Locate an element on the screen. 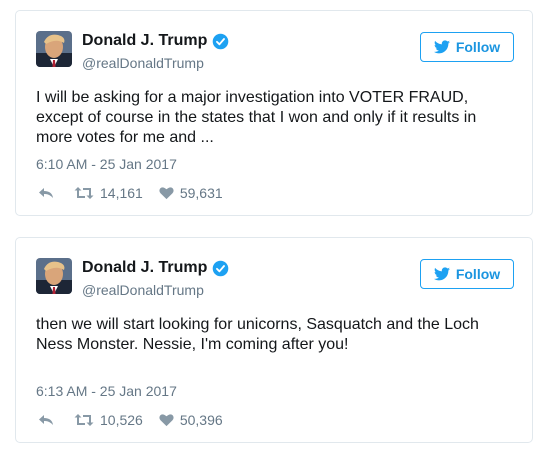 The width and height of the screenshot is (550, 453). like-button: 59,631 is located at coordinates (191, 193).